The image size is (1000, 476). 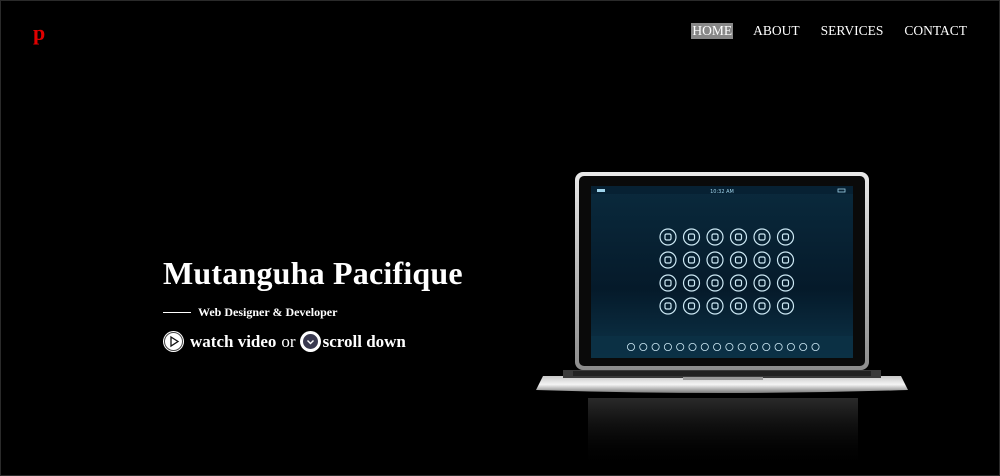 I want to click on nav-services: SERVICES, so click(x=852, y=31).